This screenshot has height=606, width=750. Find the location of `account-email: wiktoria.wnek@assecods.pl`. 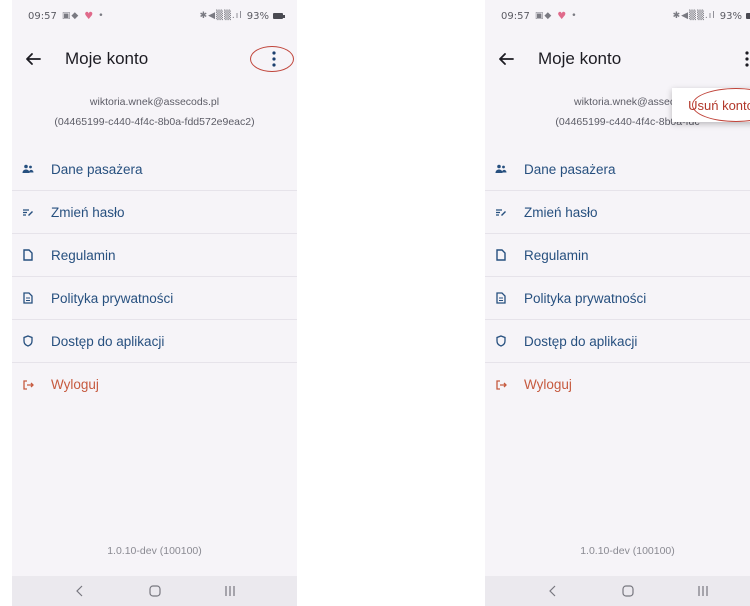

account-email: wiktoria.wnek@assecods.pl is located at coordinates (154, 102).